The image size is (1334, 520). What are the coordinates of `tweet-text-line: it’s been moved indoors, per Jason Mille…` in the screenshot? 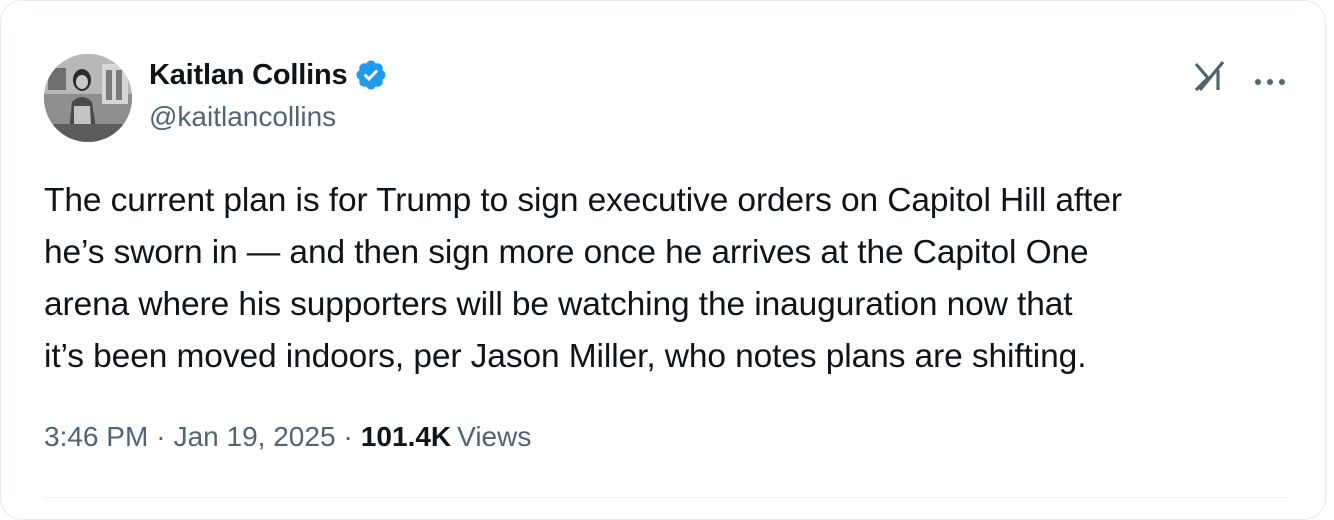 It's located at (565, 356).